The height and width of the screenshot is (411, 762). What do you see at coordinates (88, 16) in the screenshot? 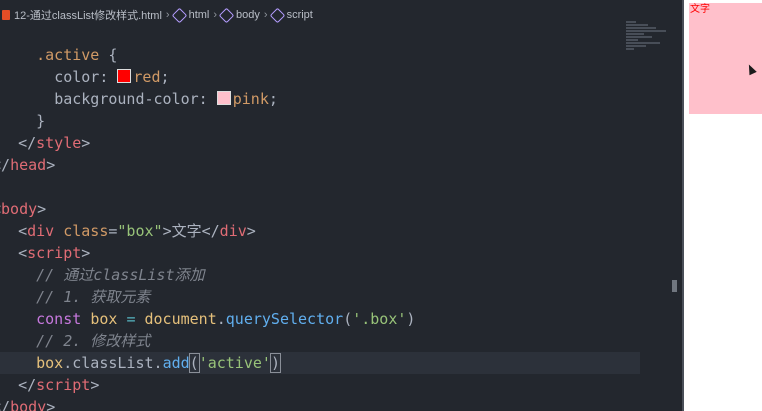
I see `breadcrumb-file-label: 12-通过classList修改样式.html` at bounding box center [88, 16].